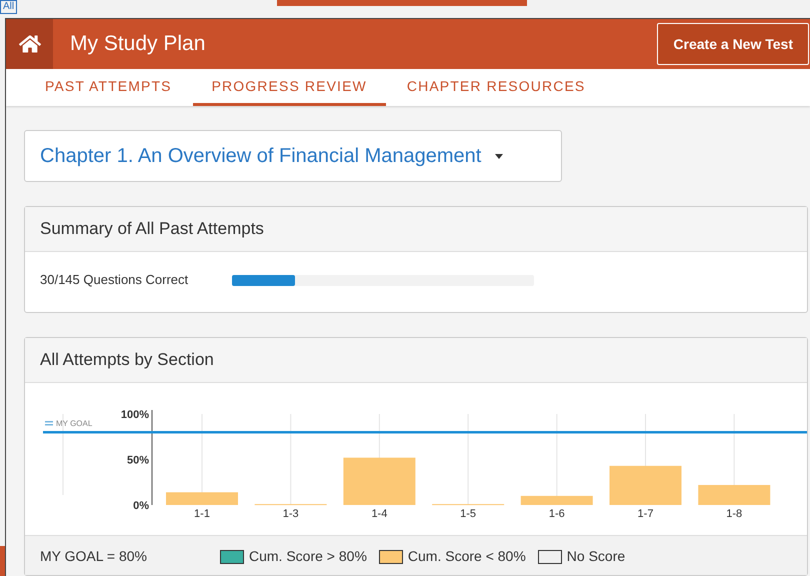 Image resolution: width=810 pixels, height=576 pixels. I want to click on chapter-dropdown: Chapter 1. An Overview of Financial Management, so click(293, 156).